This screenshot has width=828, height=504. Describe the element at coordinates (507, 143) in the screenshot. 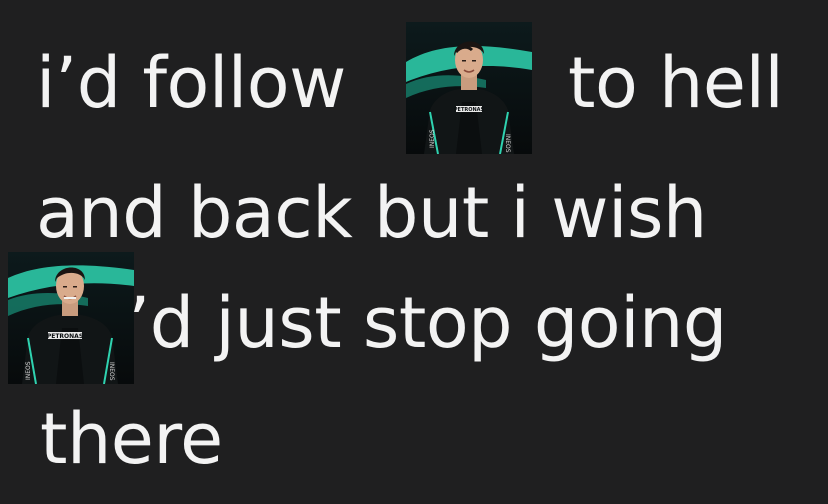

I see `sleeve-right-text-1: INEOS` at that location.